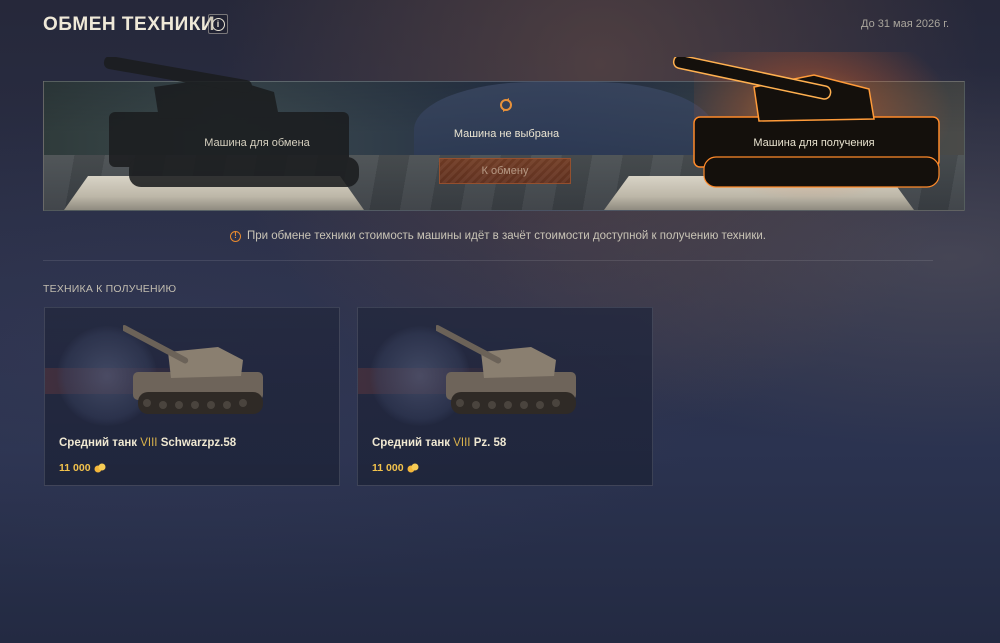 This screenshot has width=1000, height=643. I want to click on vehicle-model: Schwarzpz.58, so click(198, 443).